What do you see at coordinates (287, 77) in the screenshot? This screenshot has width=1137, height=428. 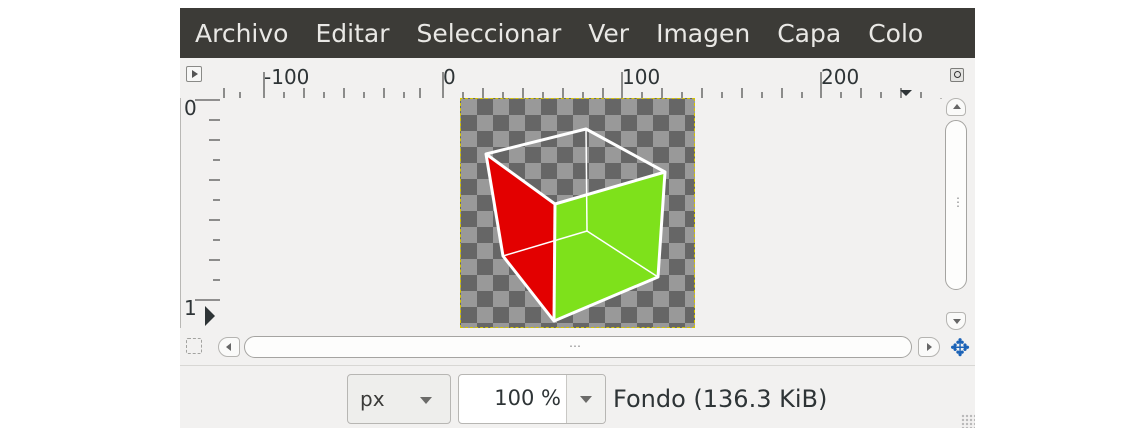 I see `ruler-label-minus-100: -100` at bounding box center [287, 77].